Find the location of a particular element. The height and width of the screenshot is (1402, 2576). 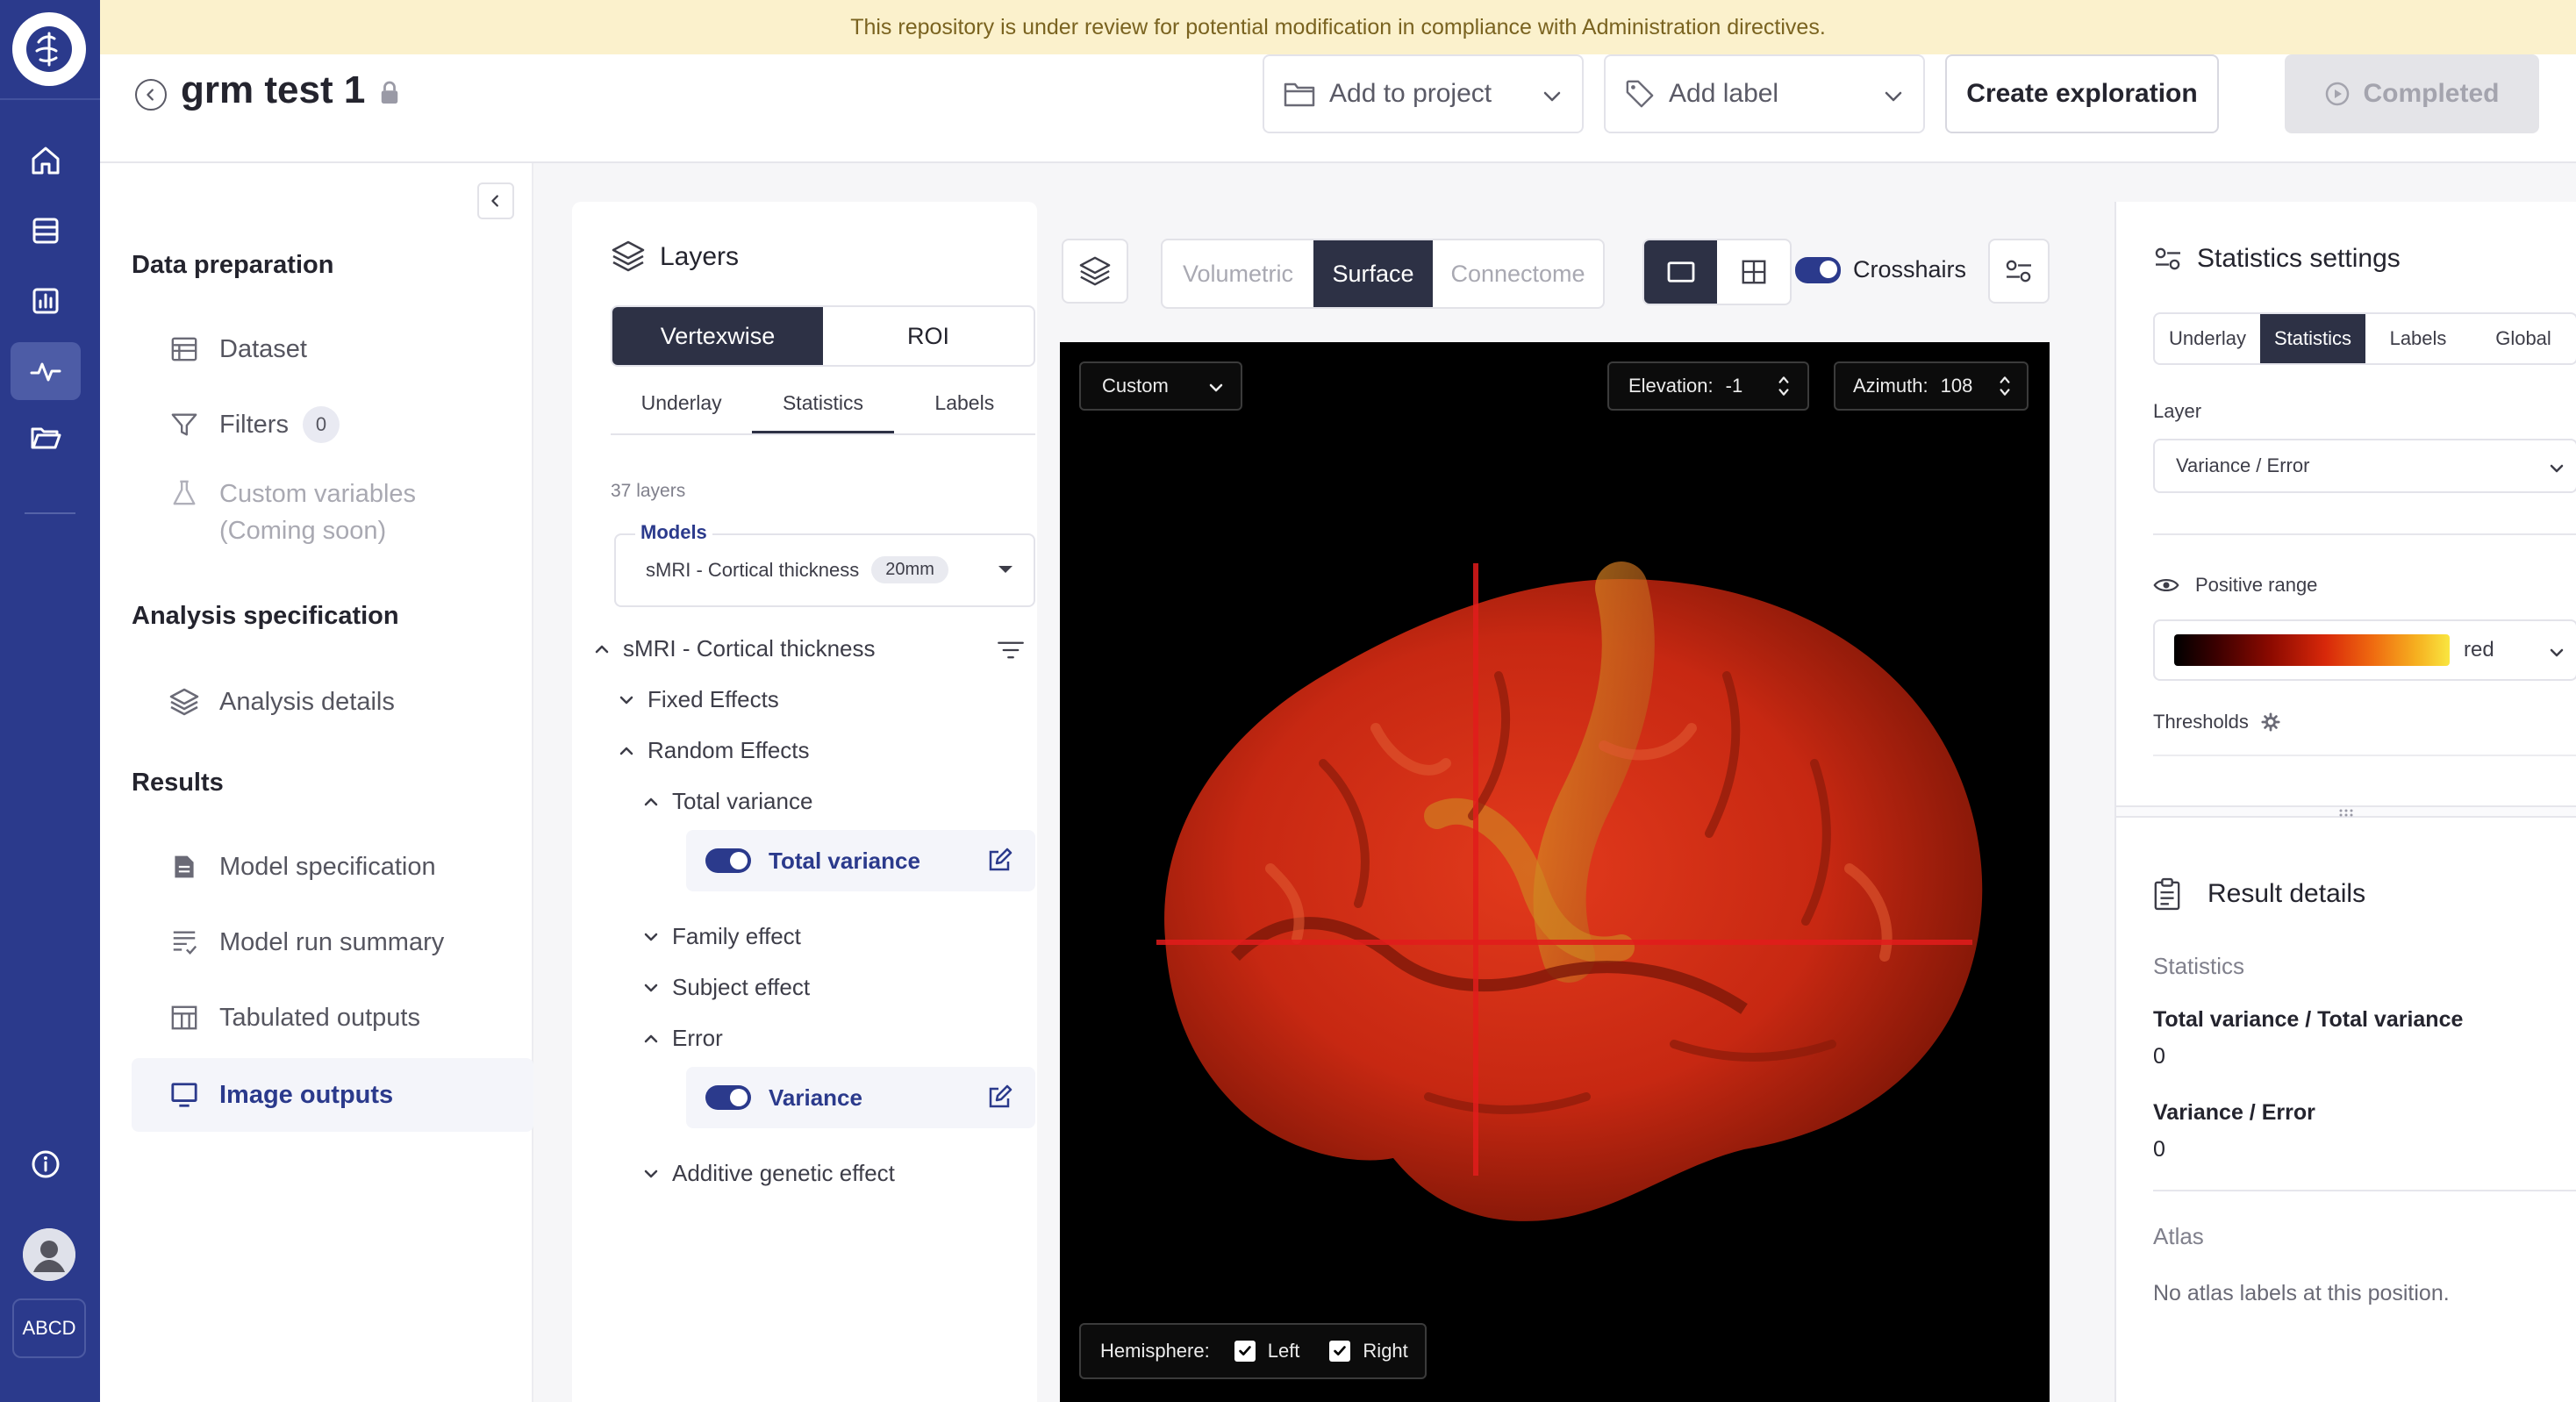

layer-row-variance: Variance is located at coordinates (860, 1097).